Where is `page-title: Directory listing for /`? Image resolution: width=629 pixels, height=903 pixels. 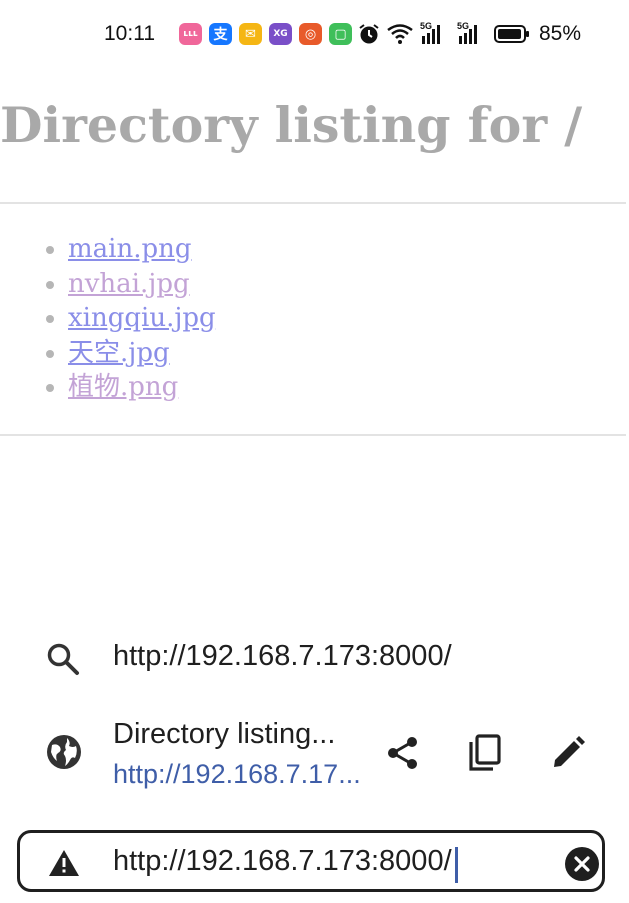
page-title: Directory listing for / is located at coordinates (291, 125).